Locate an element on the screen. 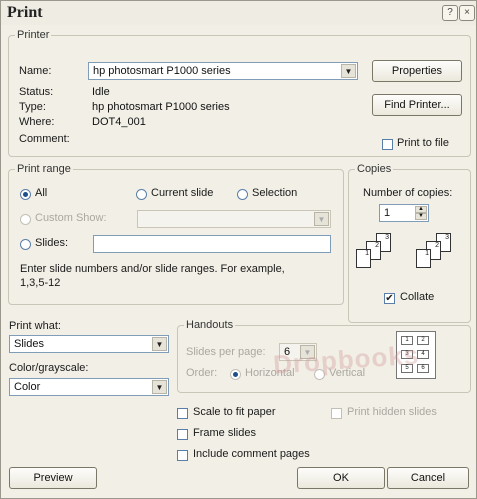  print-hidden-label: Print hidden slides is located at coordinates (392, 412).